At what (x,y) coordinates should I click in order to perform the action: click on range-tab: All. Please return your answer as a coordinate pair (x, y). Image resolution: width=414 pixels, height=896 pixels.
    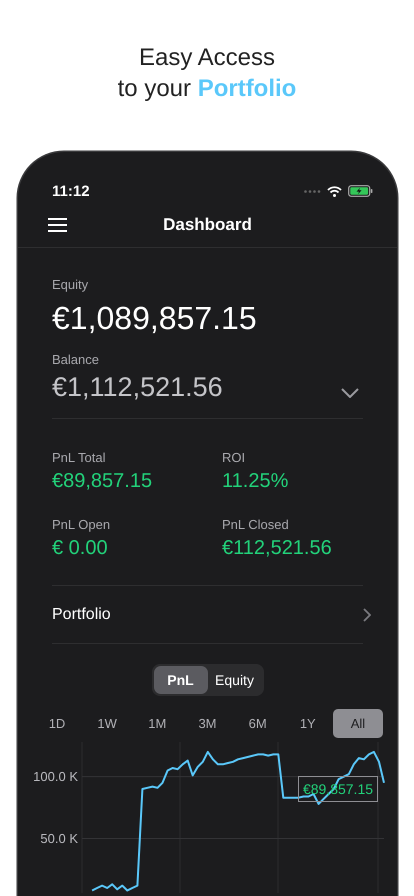
    Looking at the image, I should click on (357, 723).